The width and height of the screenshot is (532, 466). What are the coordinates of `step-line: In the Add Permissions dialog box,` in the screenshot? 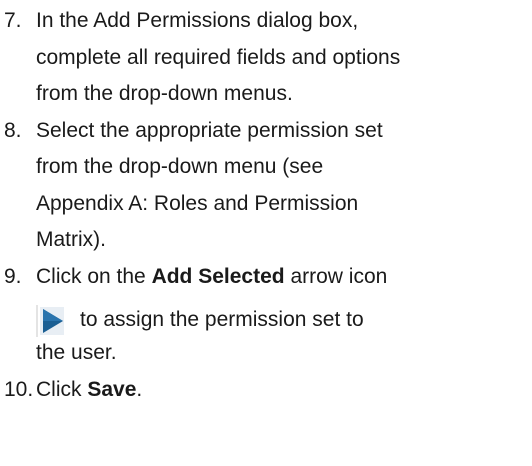 It's located at (197, 20).